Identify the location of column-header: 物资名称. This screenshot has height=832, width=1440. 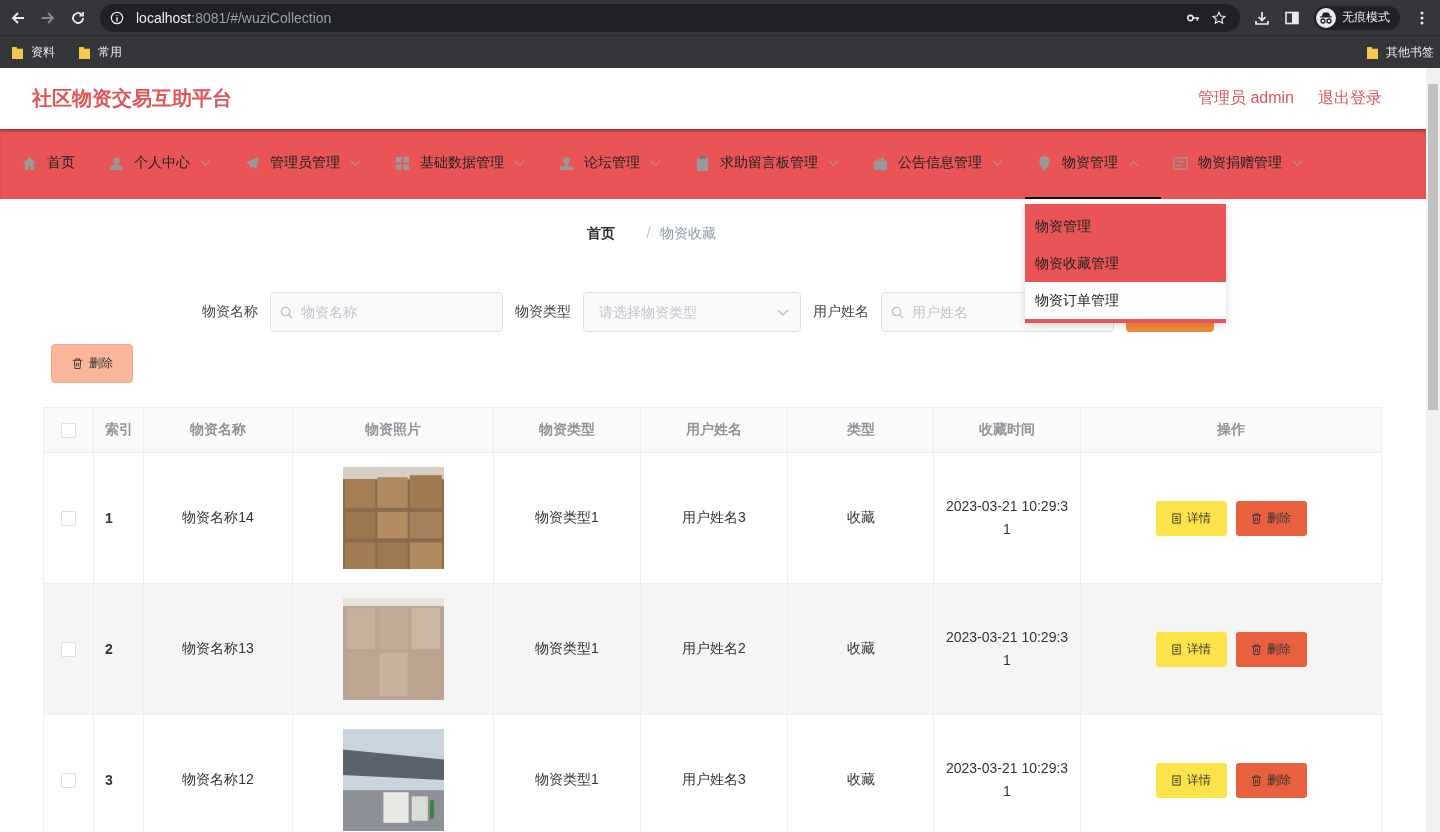
(218, 430).